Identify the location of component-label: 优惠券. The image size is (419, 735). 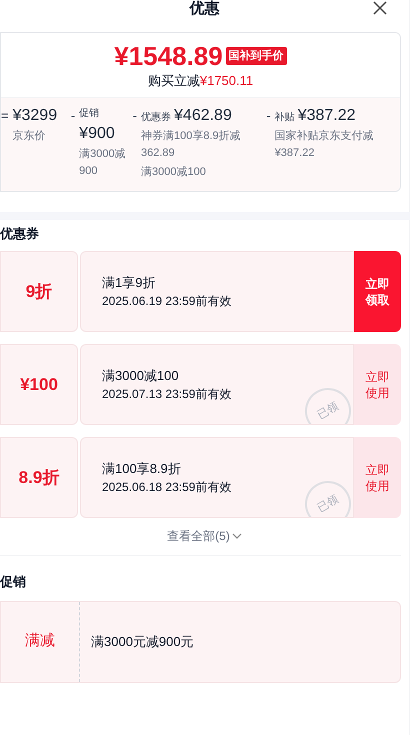
(156, 117).